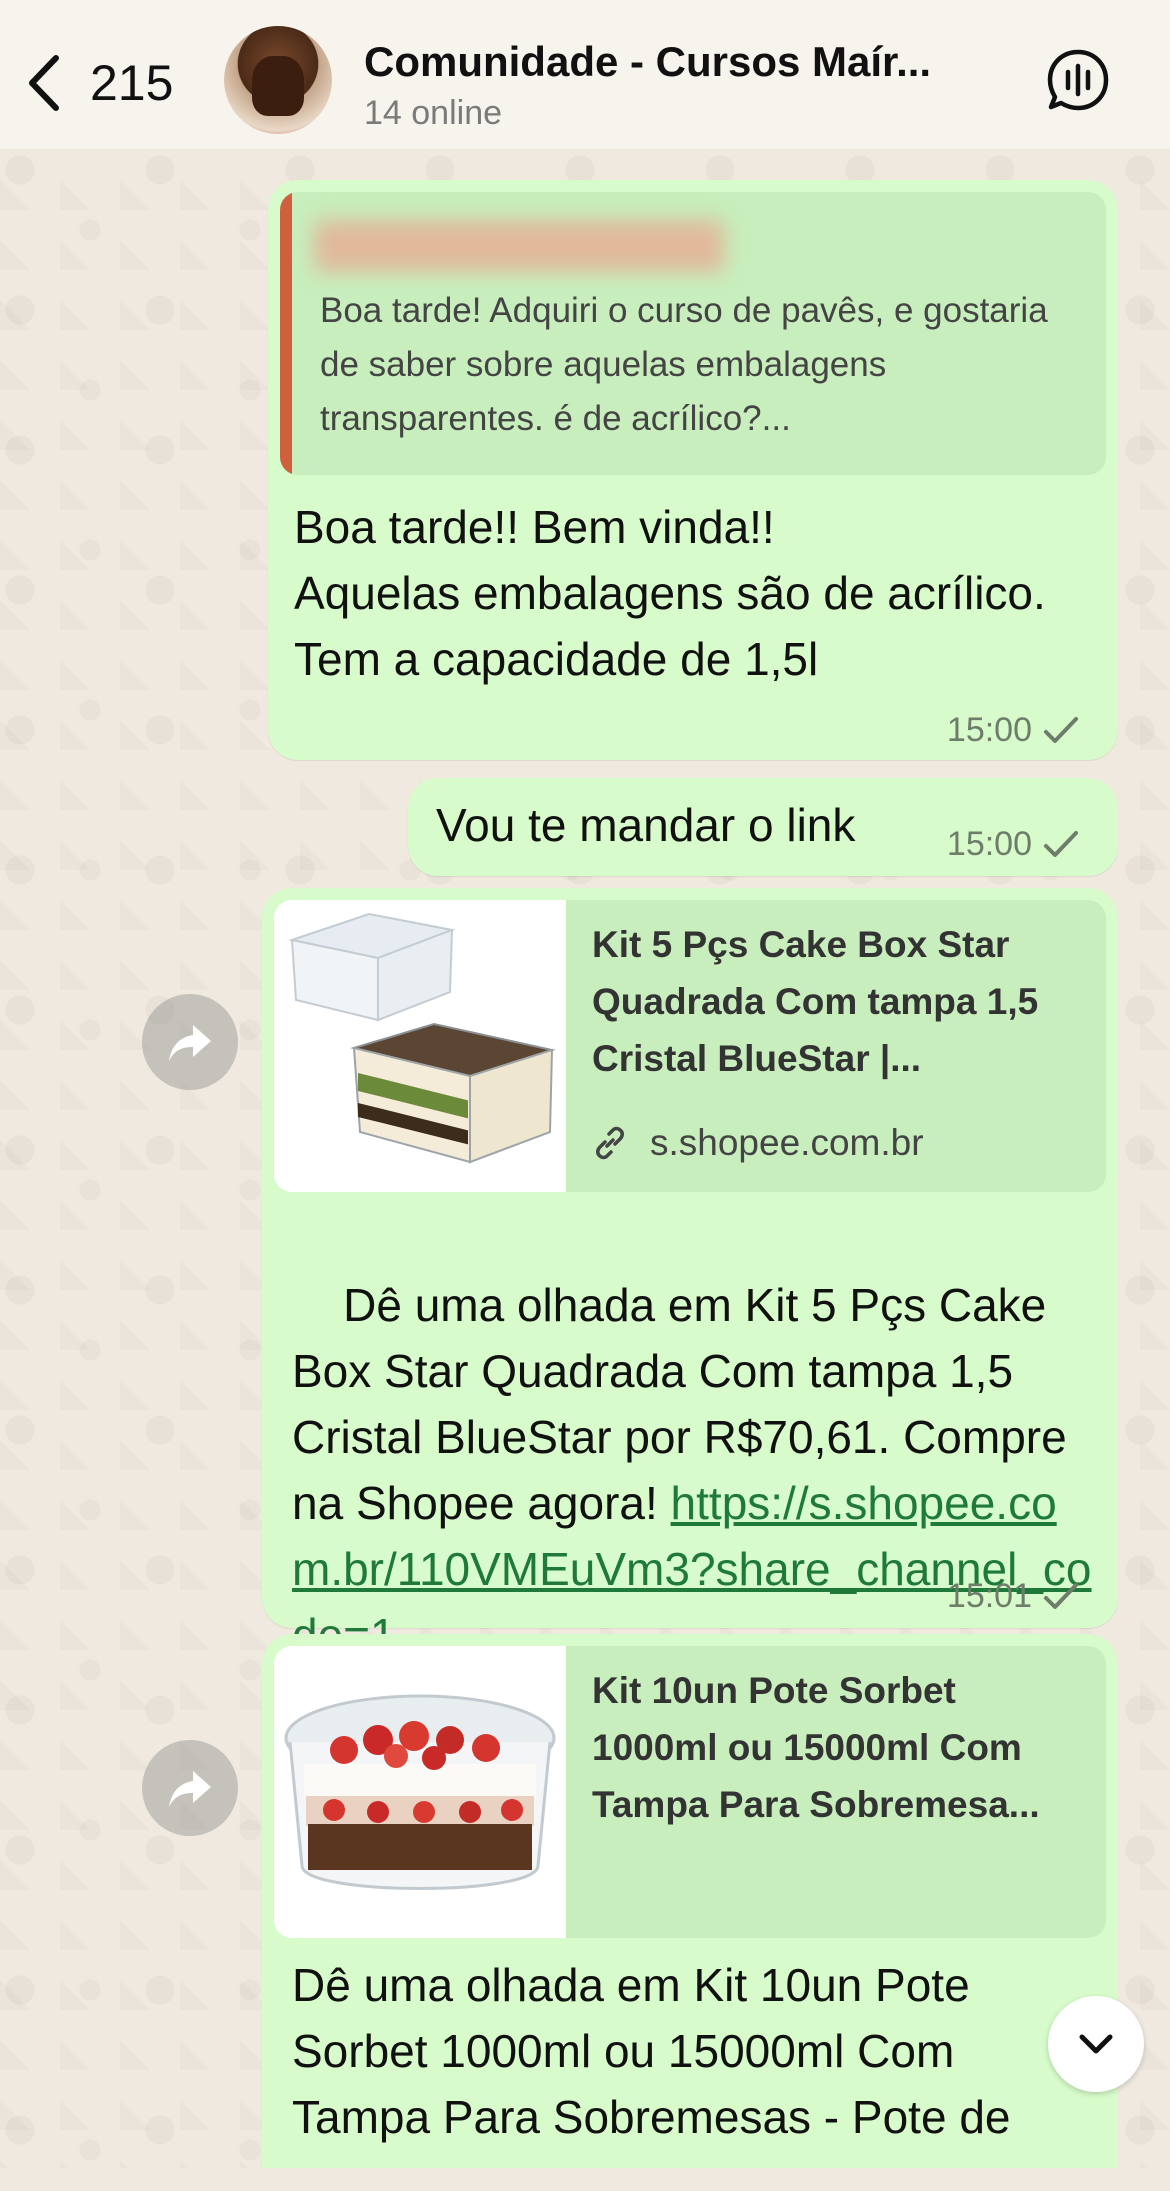 The image size is (1170, 2191). Describe the element at coordinates (286, 333) in the screenshot. I see `quote-accent-bar` at that location.